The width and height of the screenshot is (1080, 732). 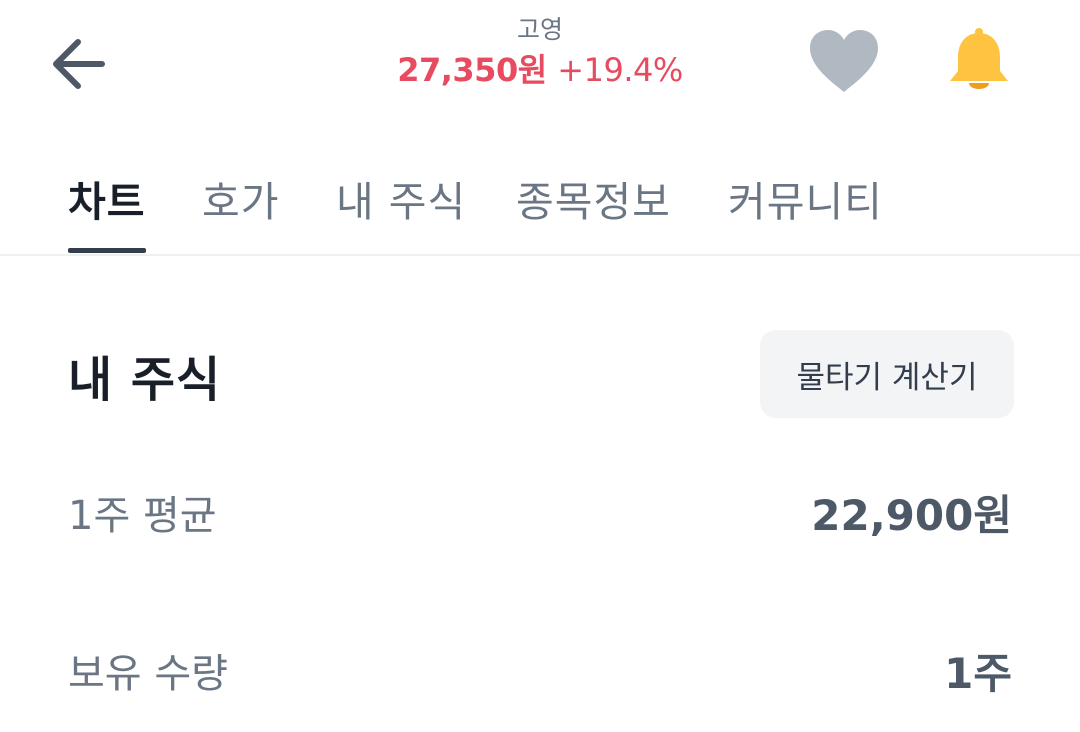 What do you see at coordinates (887, 374) in the screenshot?
I see `averaging-calculator-button: 물타기 계산기` at bounding box center [887, 374].